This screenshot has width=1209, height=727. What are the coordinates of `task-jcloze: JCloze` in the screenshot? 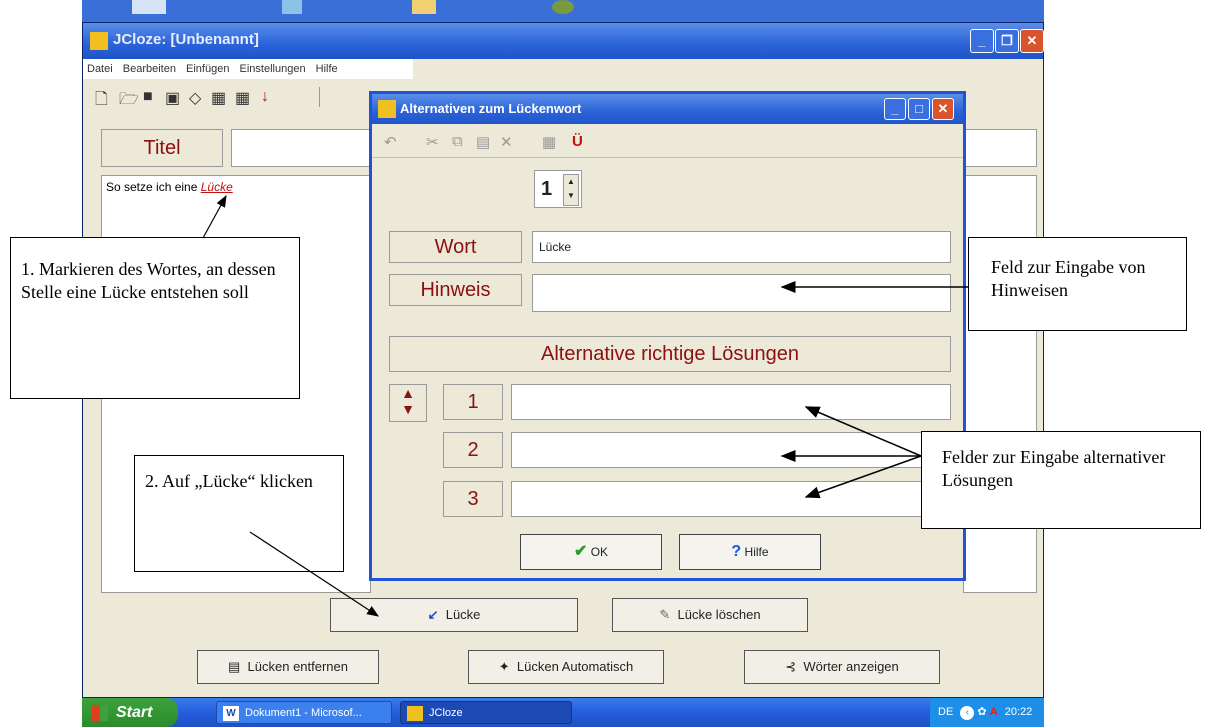 It's located at (486, 712).